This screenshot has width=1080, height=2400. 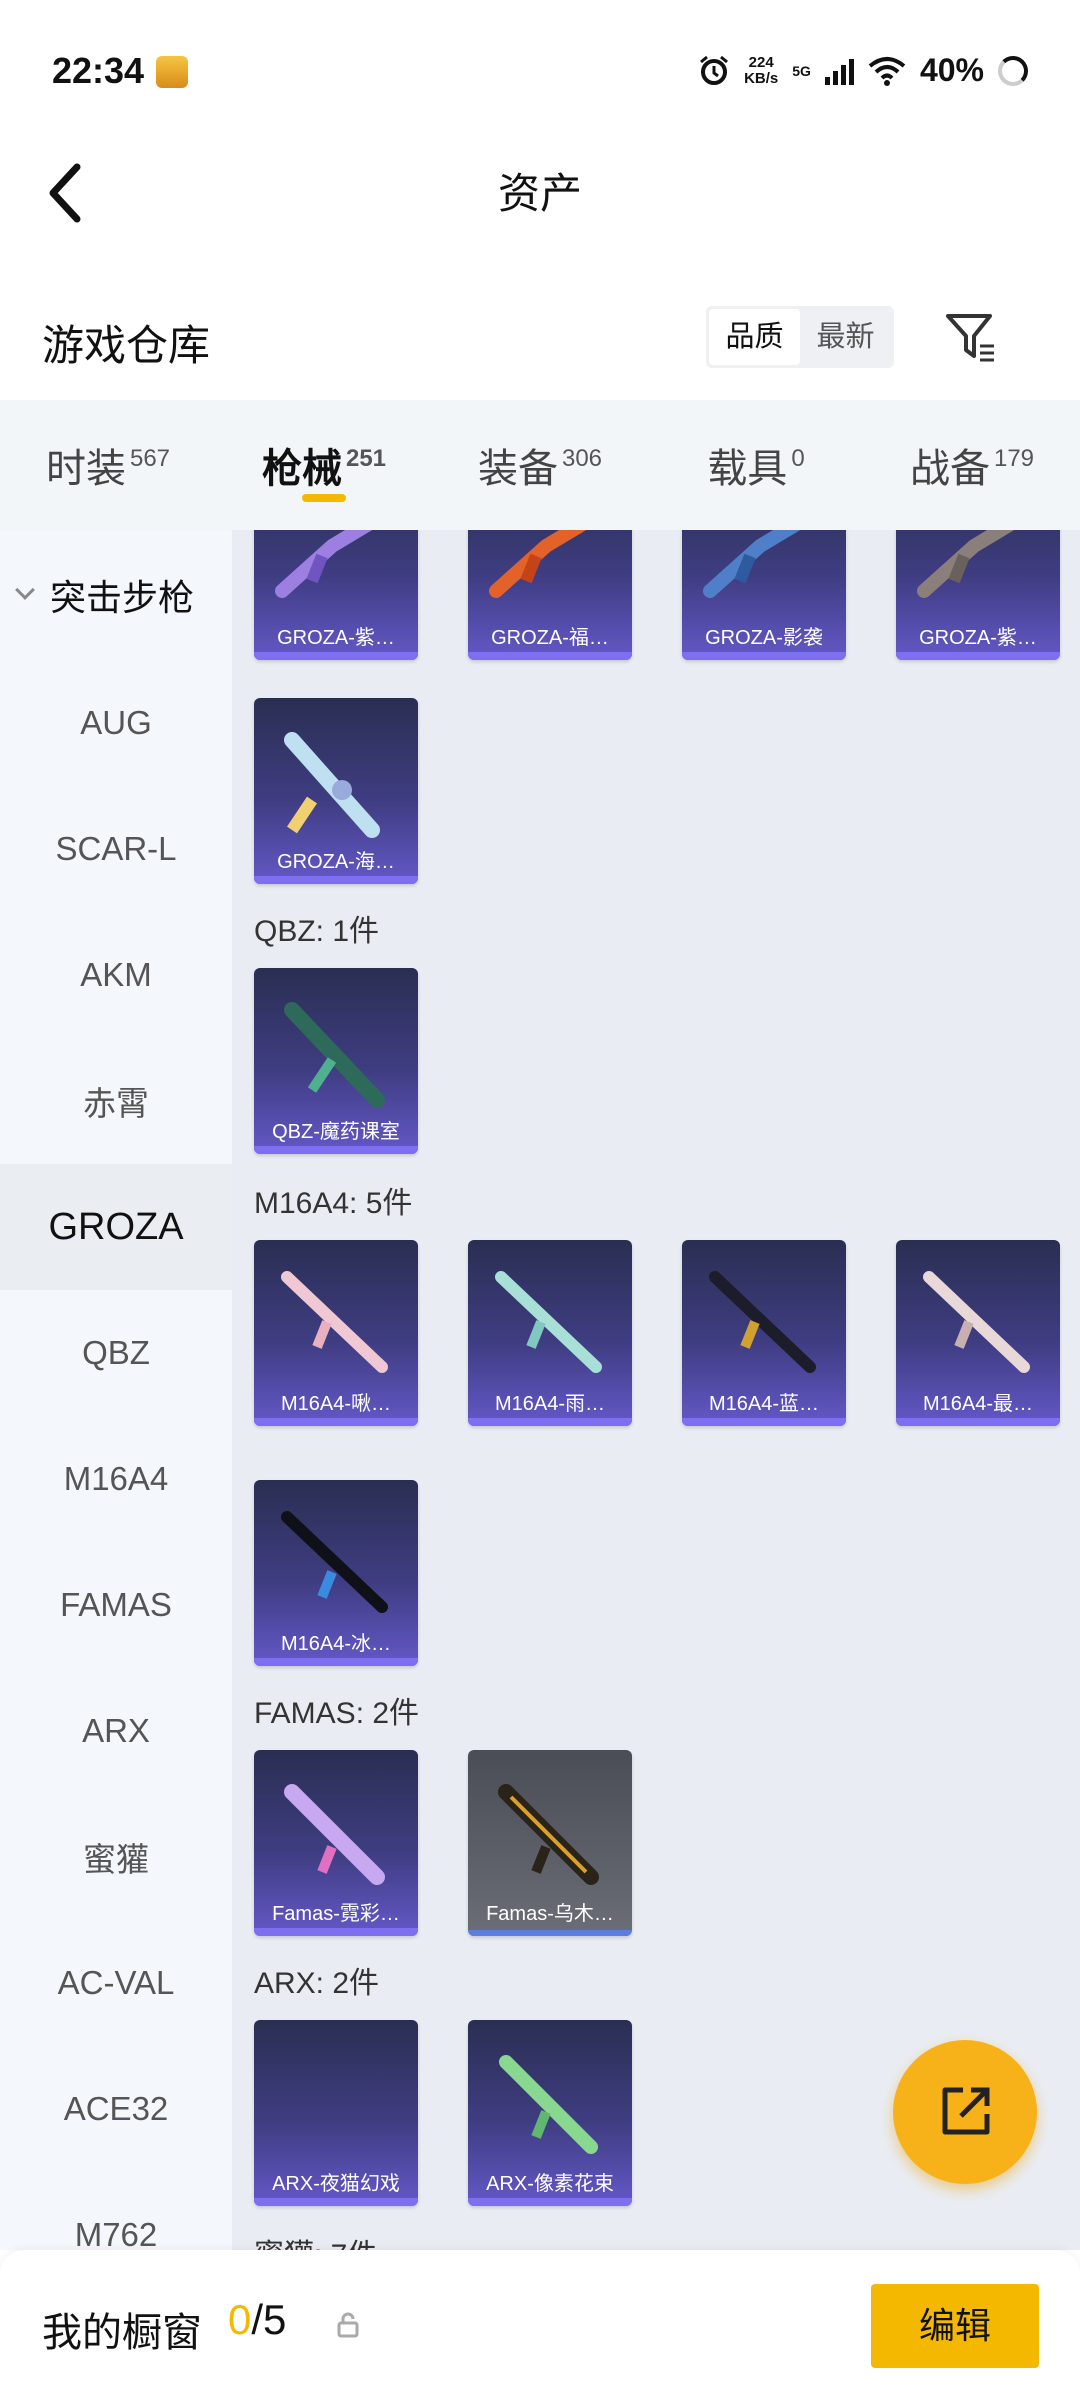 What do you see at coordinates (317, 1983) in the screenshot?
I see `group-label-arx: ARX: 2件` at bounding box center [317, 1983].